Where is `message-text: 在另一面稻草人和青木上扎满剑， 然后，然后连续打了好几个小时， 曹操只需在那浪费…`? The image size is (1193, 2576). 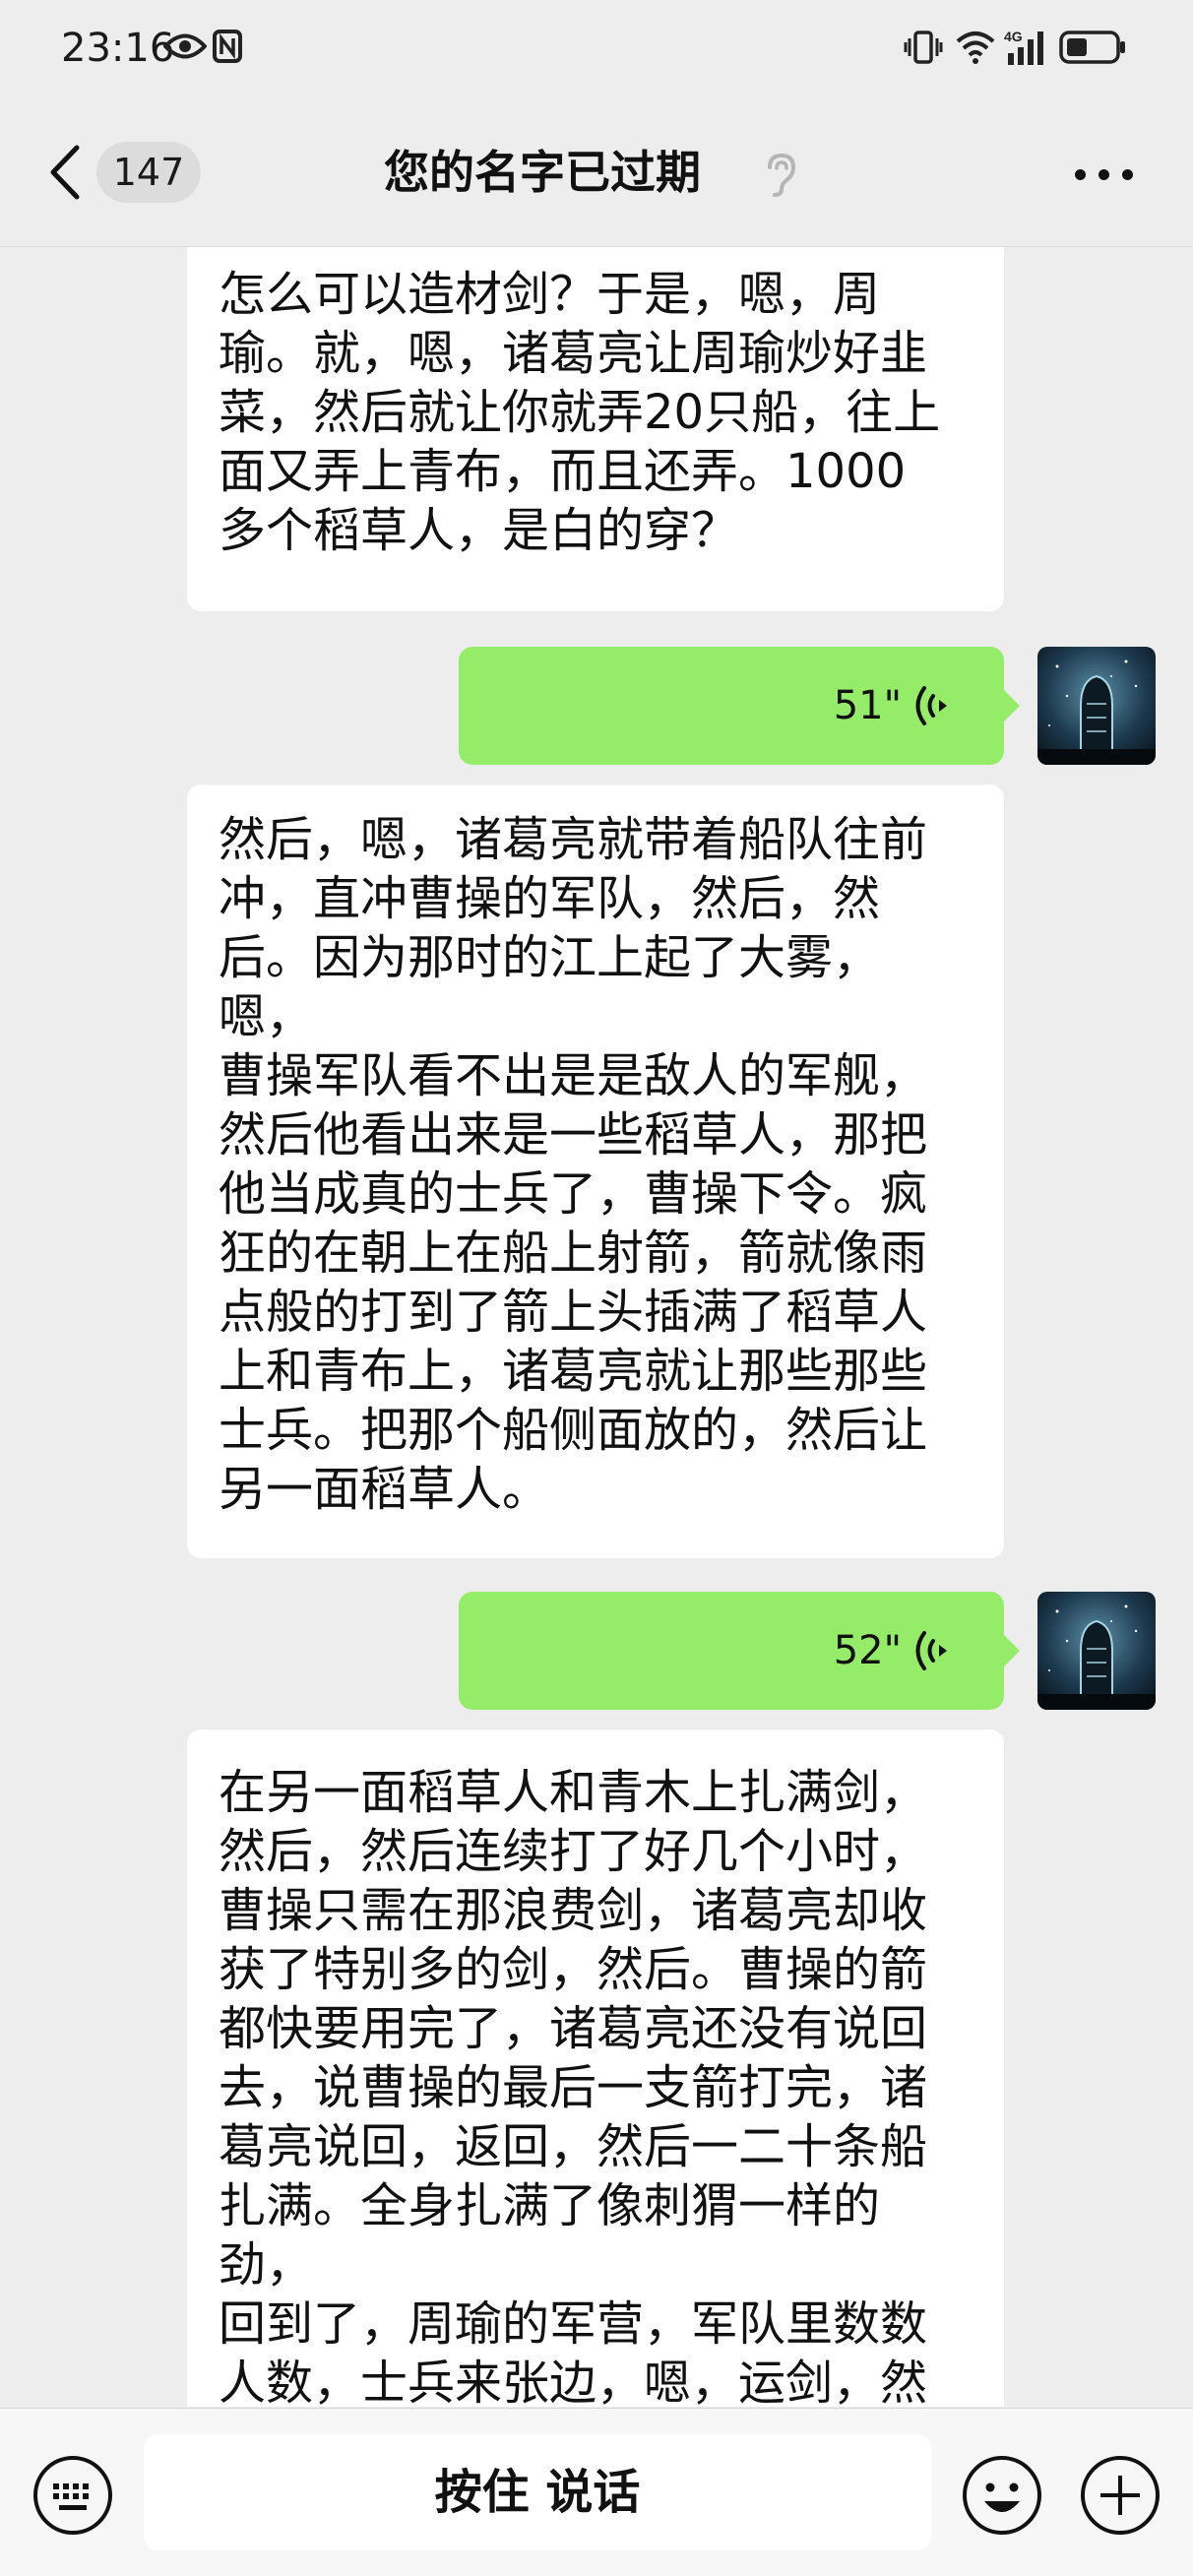 message-text: 在另一面稻草人和青木上扎满剑， 然后，然后连续打了好几个小时， 曹操只需在那浪费… is located at coordinates (573, 2086).